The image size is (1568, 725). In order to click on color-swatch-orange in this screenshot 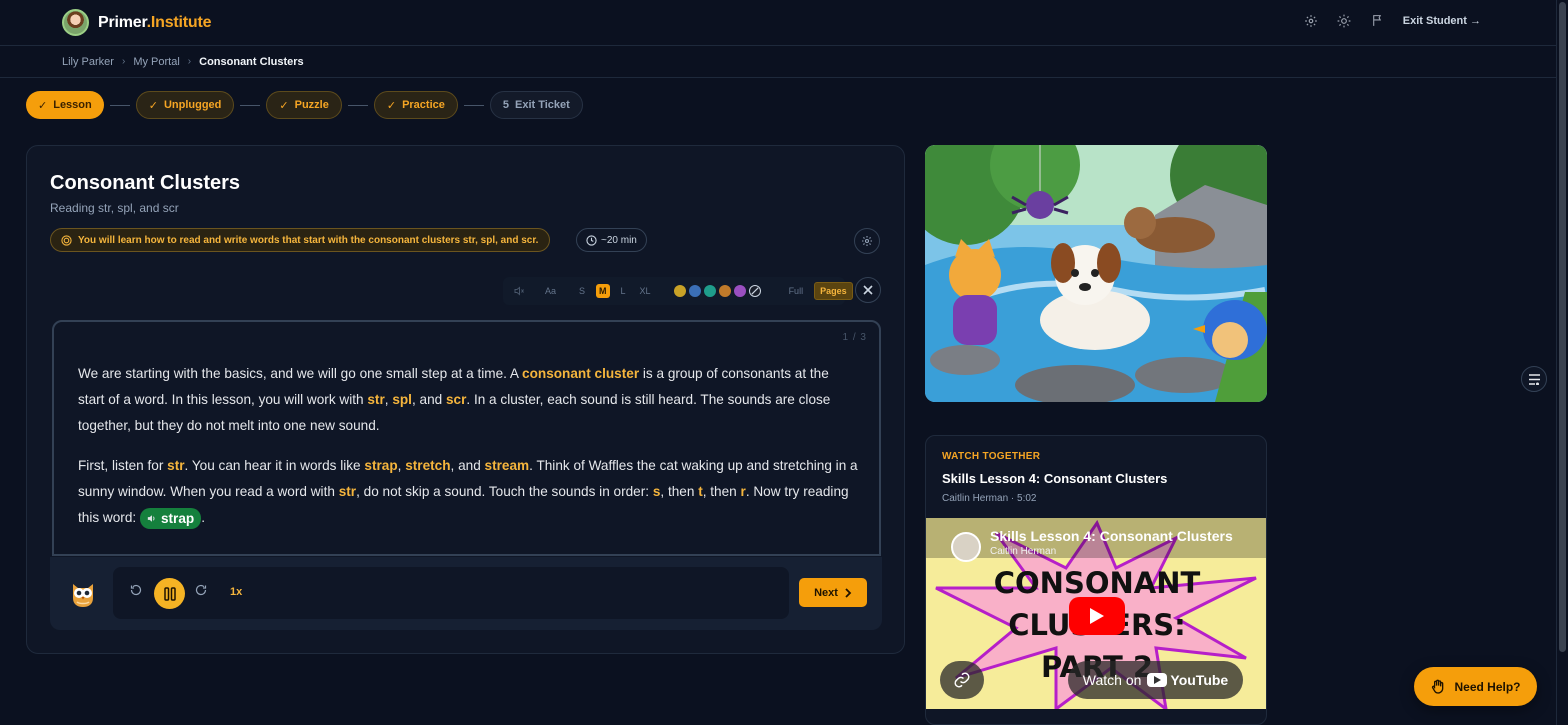, I will do `click(724, 291)`.